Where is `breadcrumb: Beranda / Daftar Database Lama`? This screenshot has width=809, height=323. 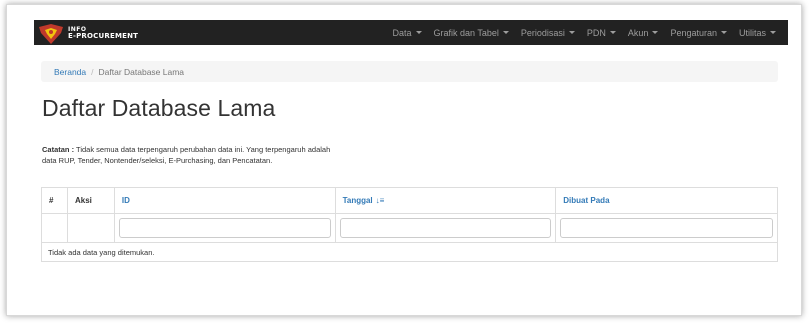
breadcrumb: Beranda / Daftar Database Lama is located at coordinates (409, 71).